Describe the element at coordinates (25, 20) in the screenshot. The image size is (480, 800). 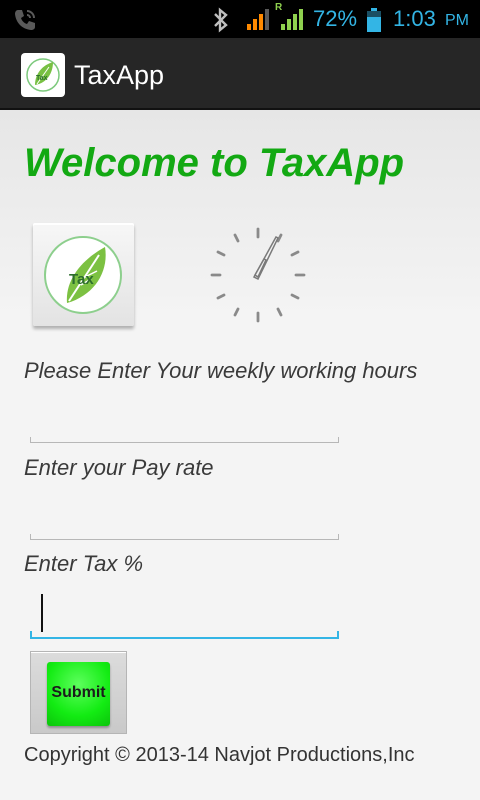
I see `phone-icon` at that location.